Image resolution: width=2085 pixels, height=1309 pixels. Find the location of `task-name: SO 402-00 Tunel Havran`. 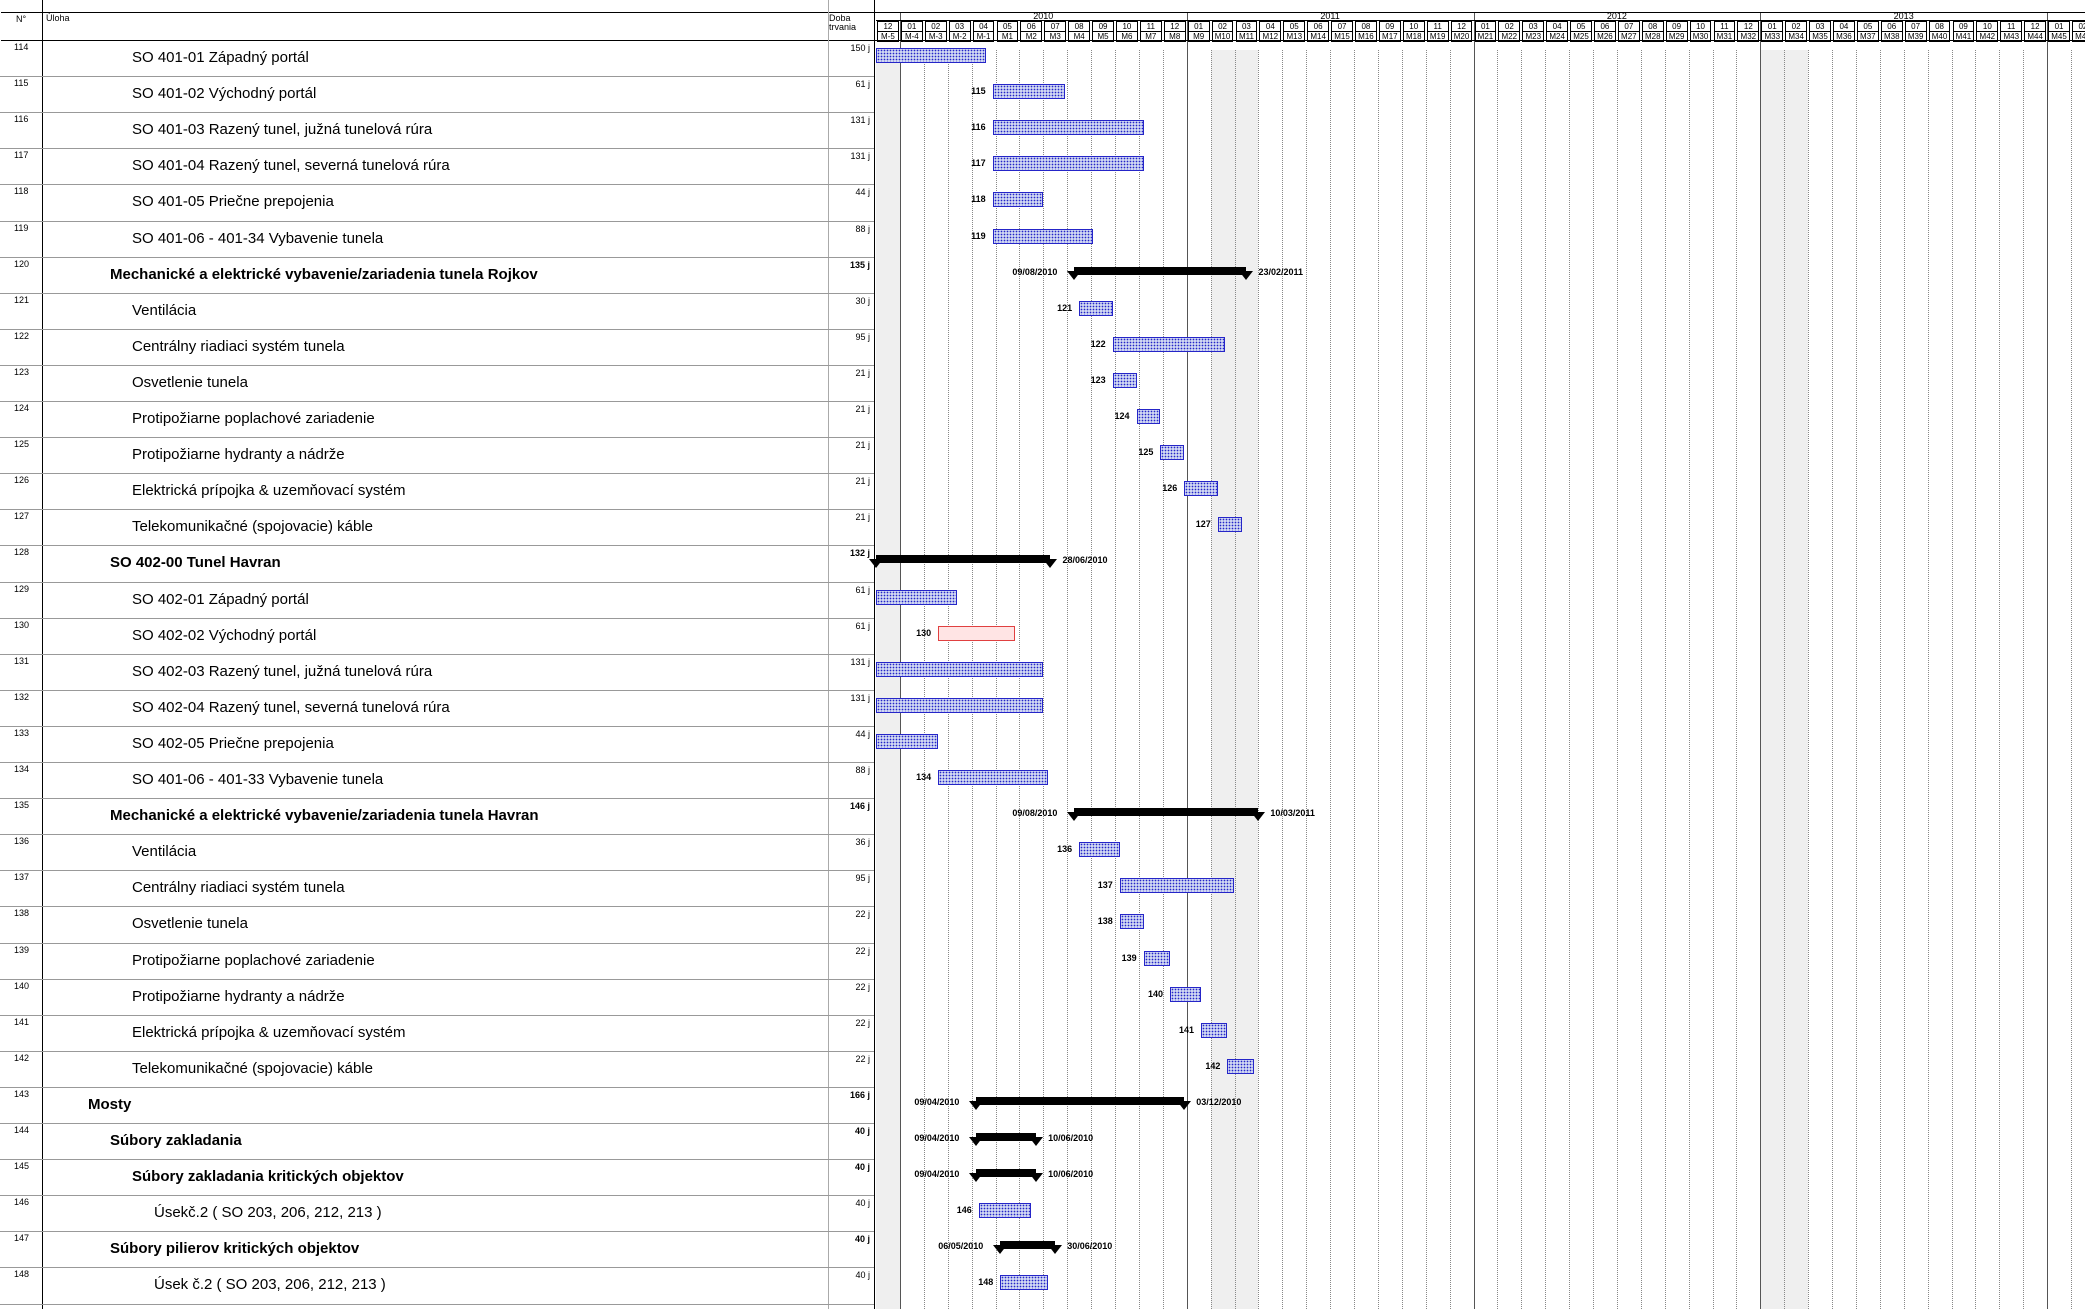

task-name: SO 402-00 Tunel Havran is located at coordinates (195, 562).